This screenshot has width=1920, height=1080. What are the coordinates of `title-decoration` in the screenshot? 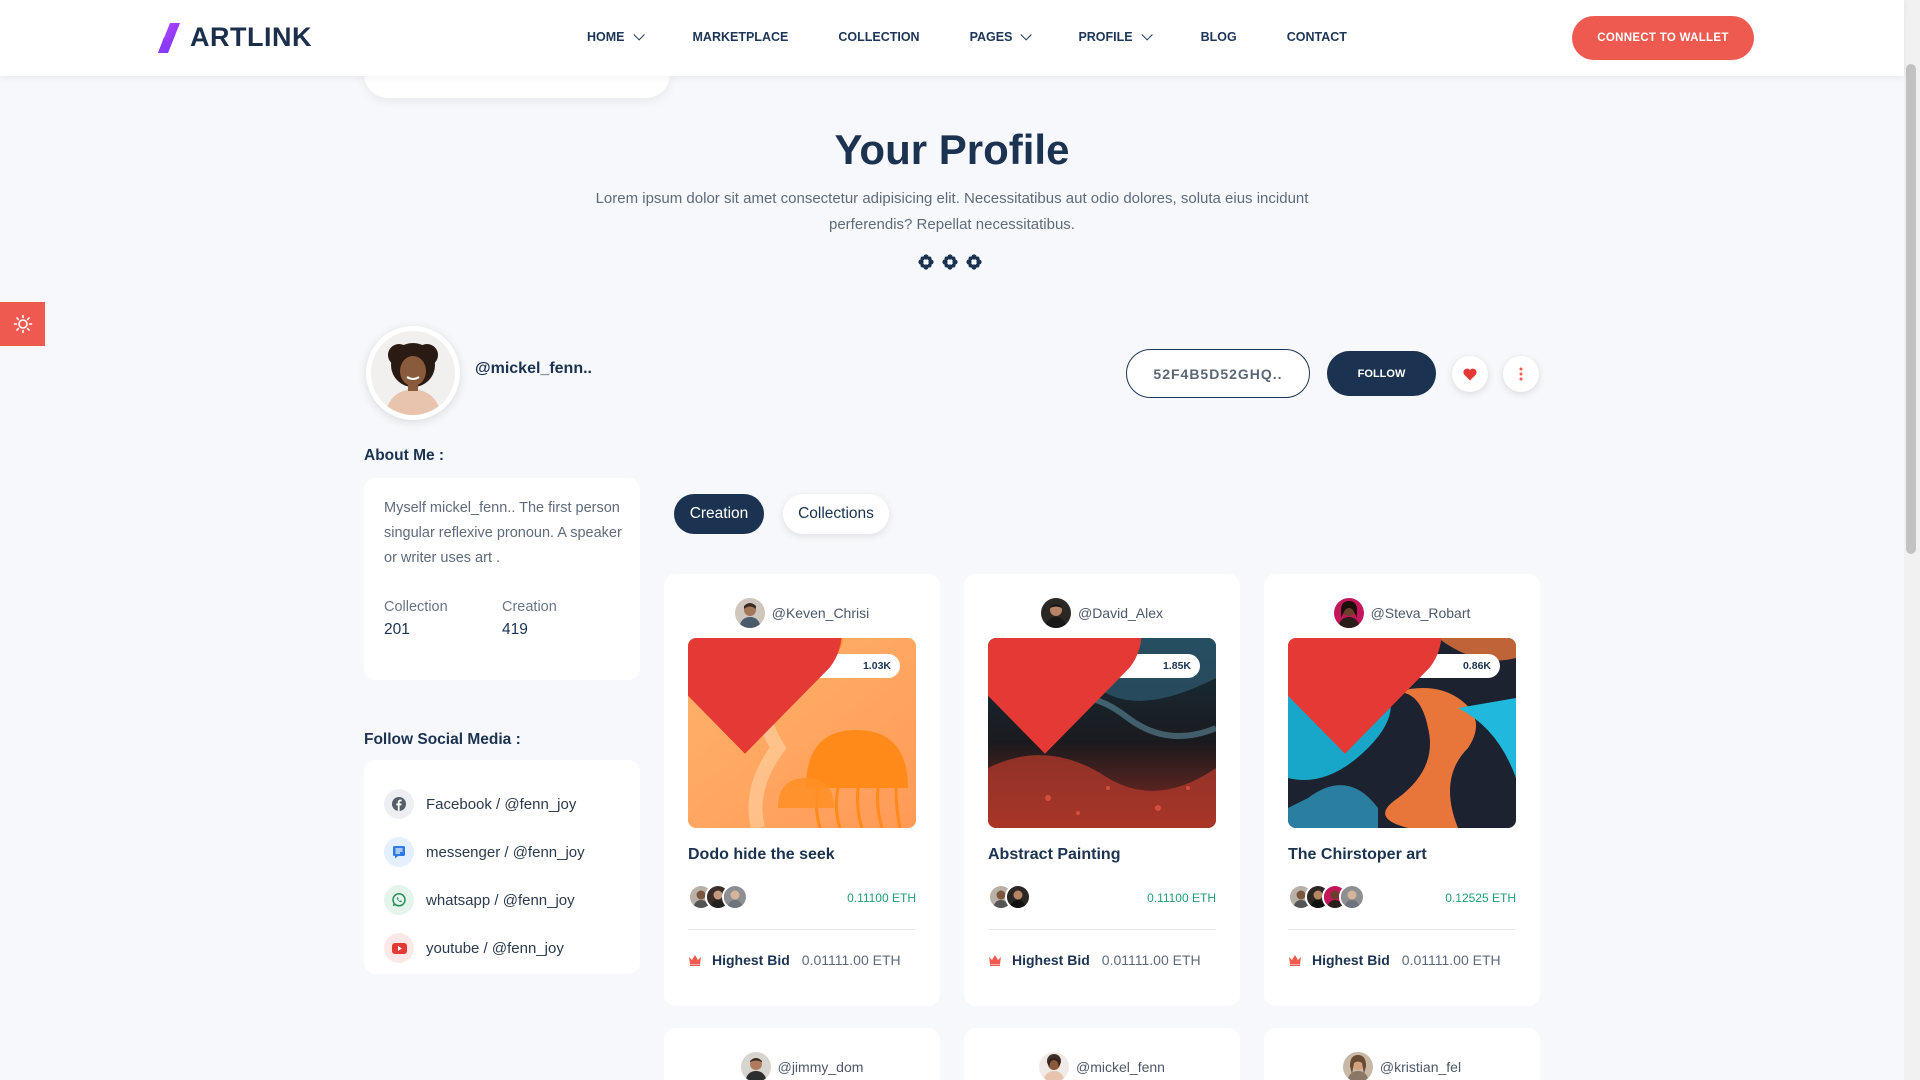 It's located at (950, 262).